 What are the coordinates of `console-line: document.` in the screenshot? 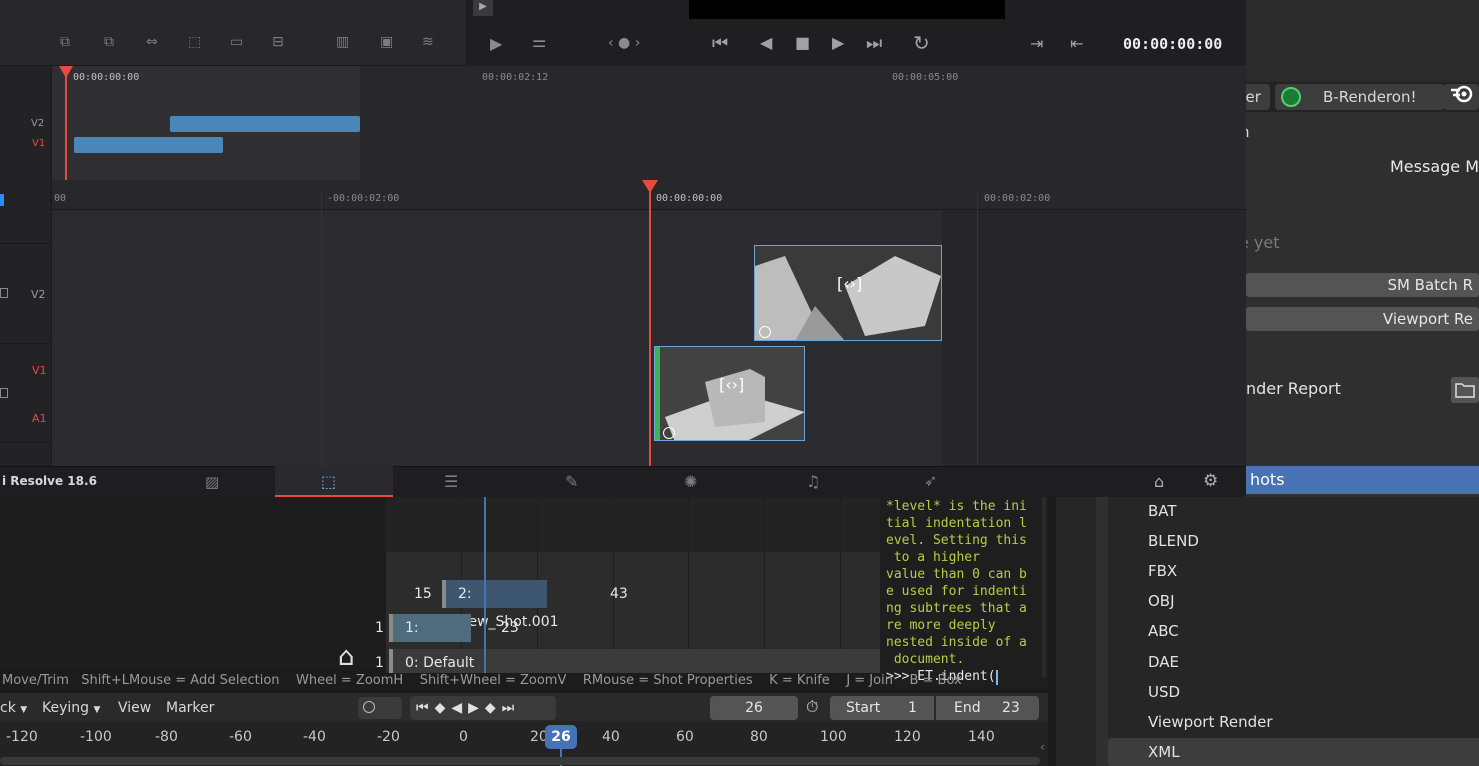 It's located at (925, 659).